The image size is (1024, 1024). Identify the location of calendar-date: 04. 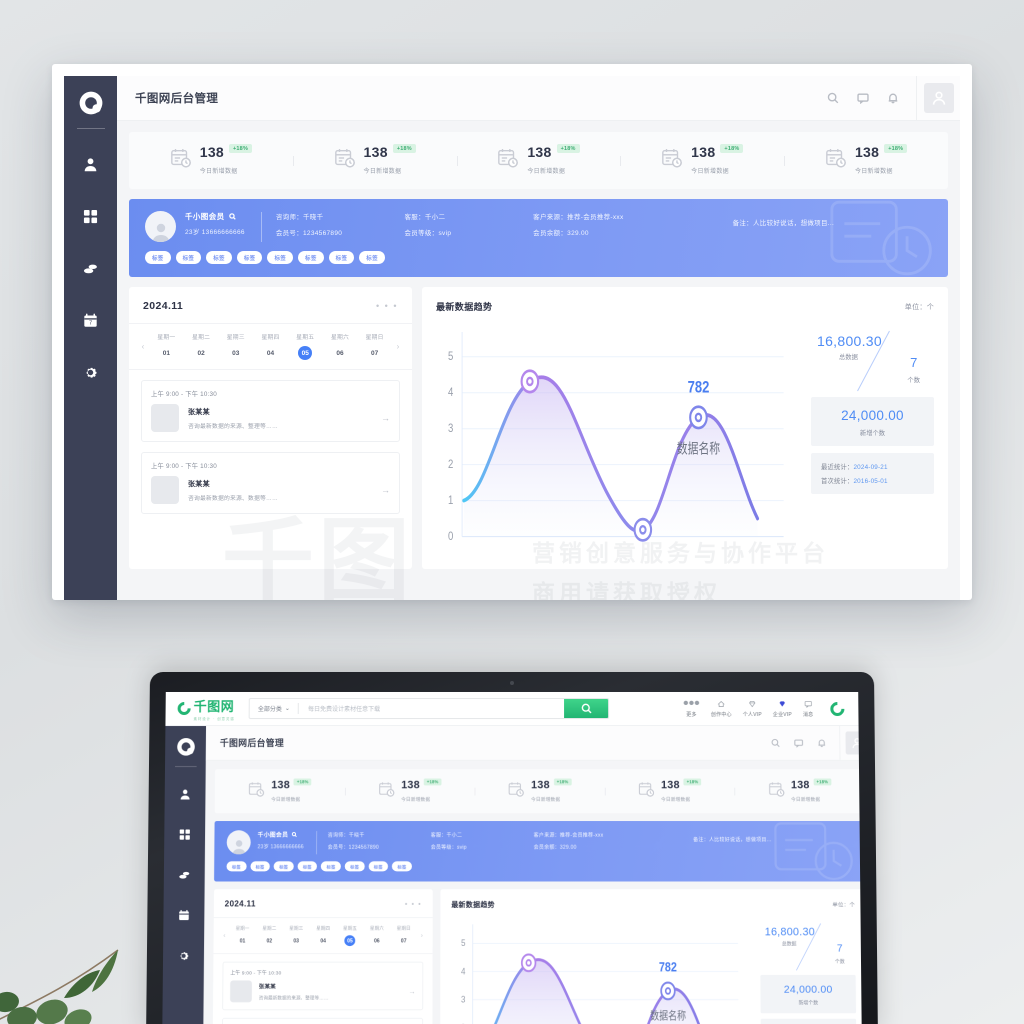
(270, 353).